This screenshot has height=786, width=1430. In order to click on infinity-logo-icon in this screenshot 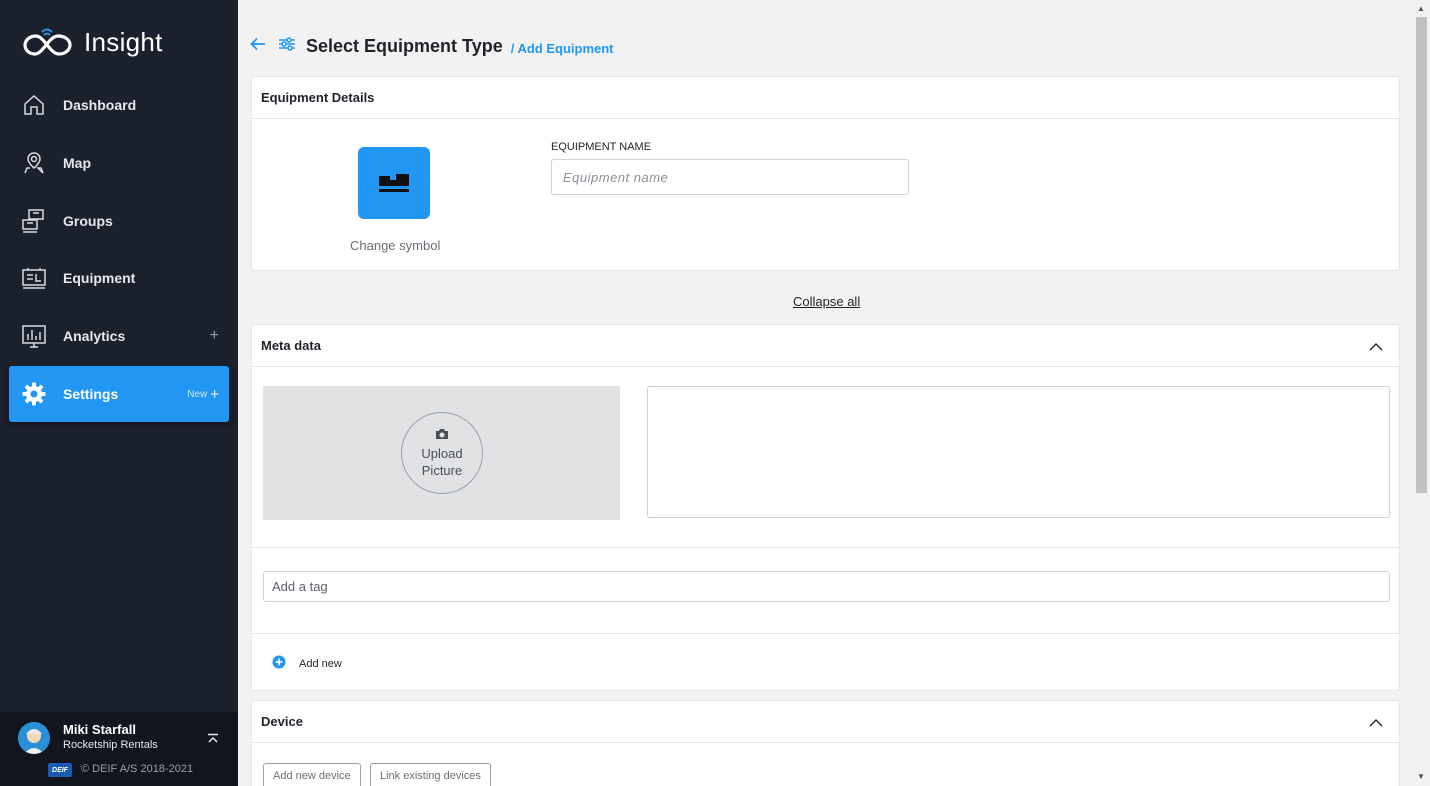, I will do `click(47, 42)`.